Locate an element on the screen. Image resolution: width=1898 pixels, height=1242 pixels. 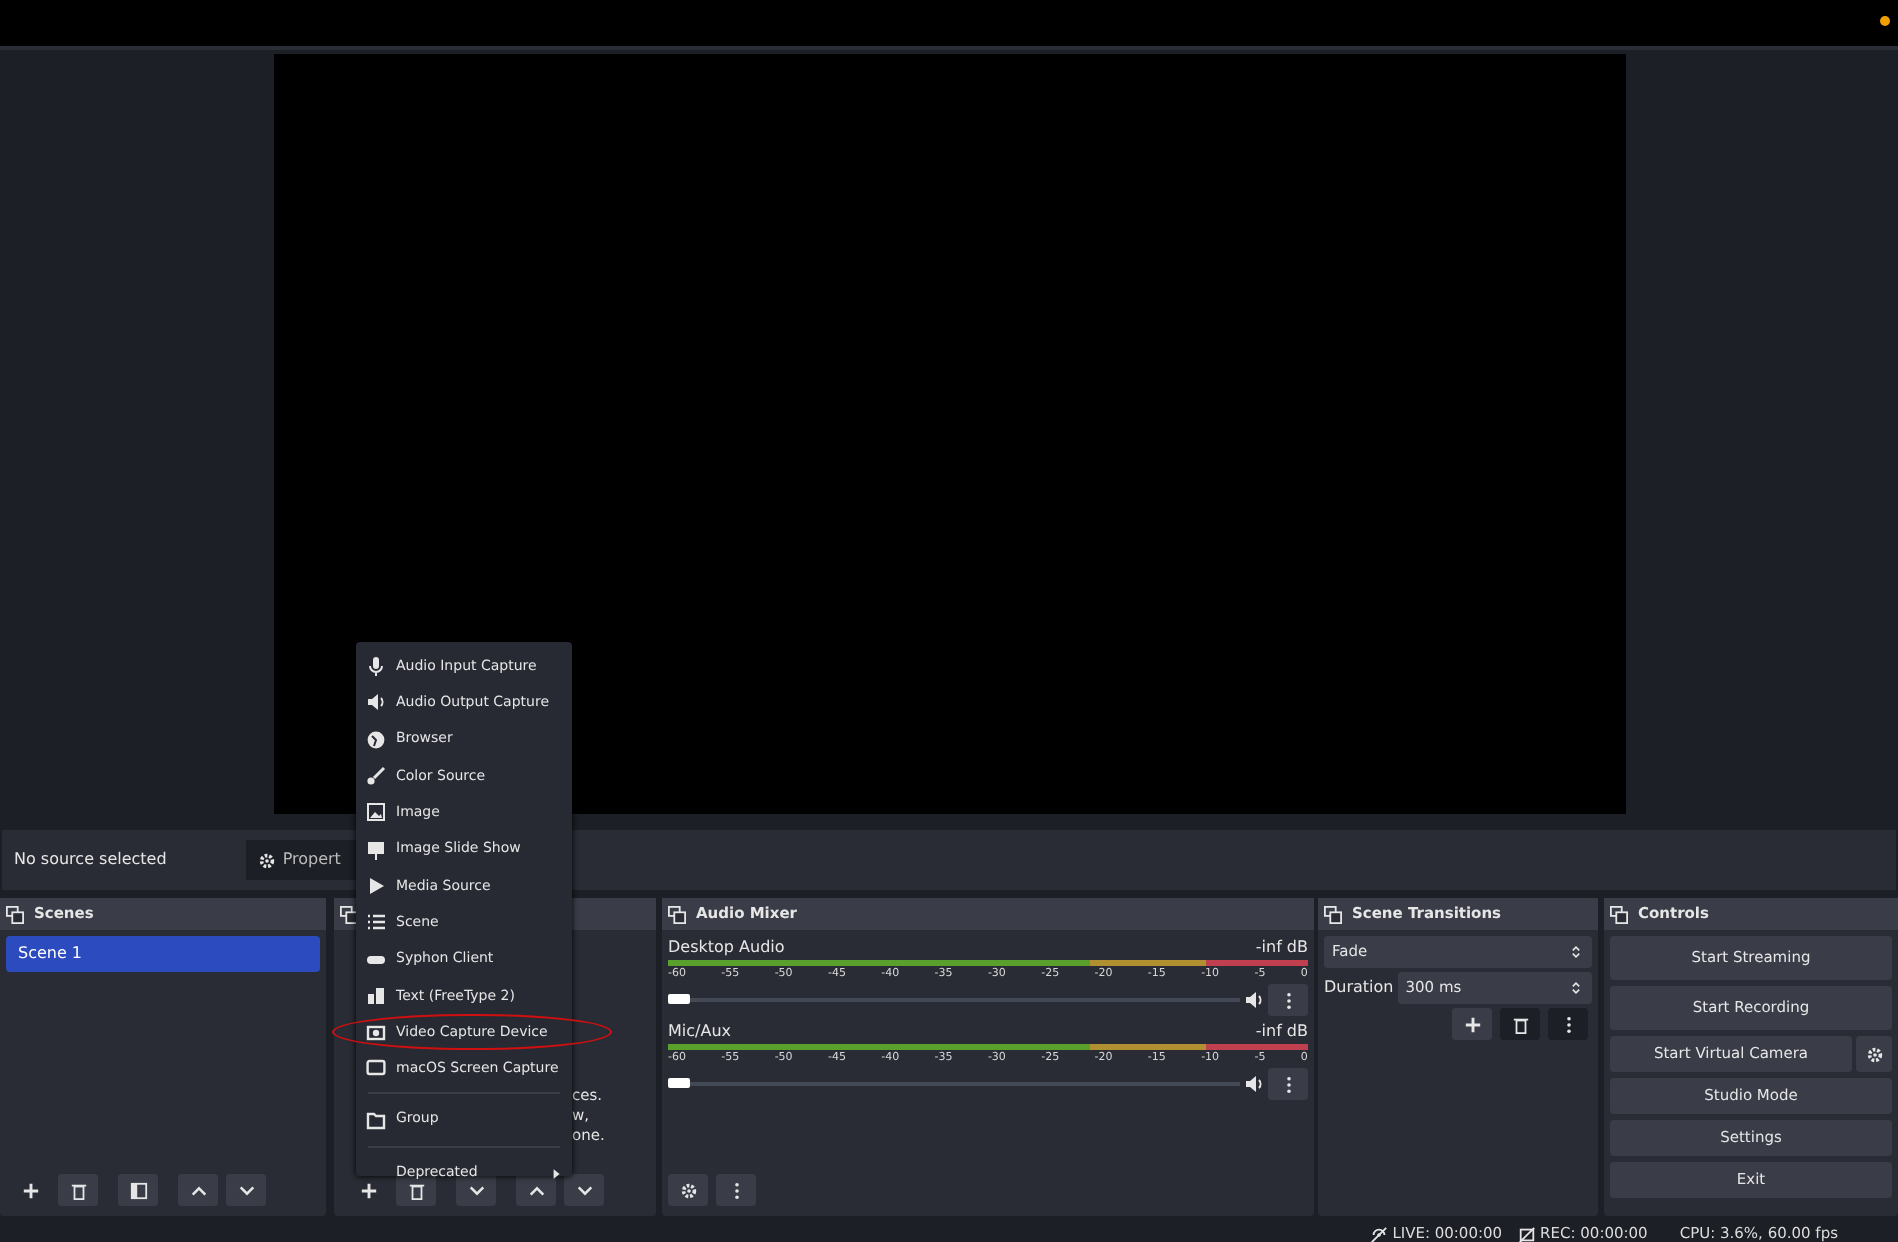
mixer-settings-button is located at coordinates (688, 1190).